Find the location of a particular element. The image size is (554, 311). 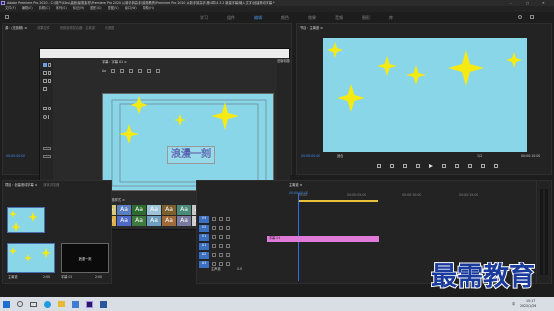

type-tool-icon is located at coordinates (45, 73).